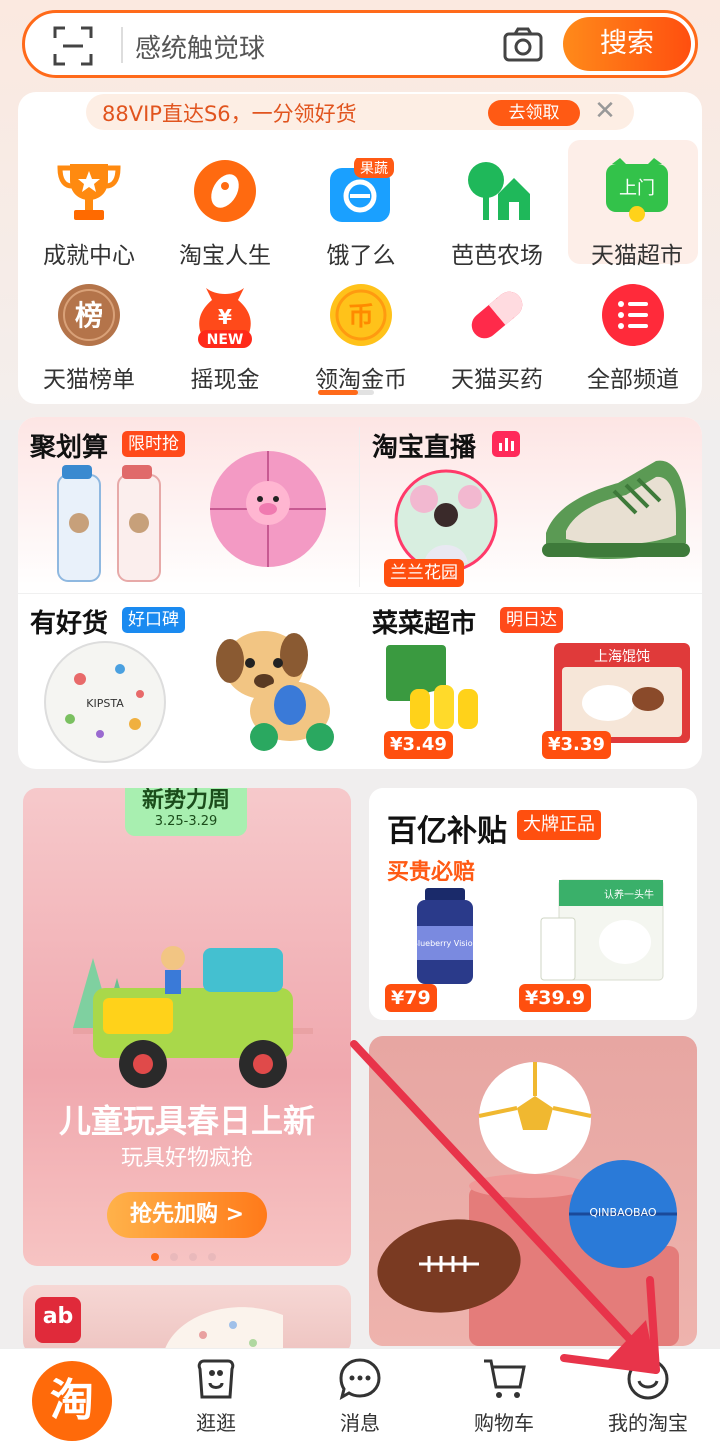 This screenshot has width=720, height=1444. I want to click on channel-tmall-supermarket: 上门 天猫超市, so click(635, 209).